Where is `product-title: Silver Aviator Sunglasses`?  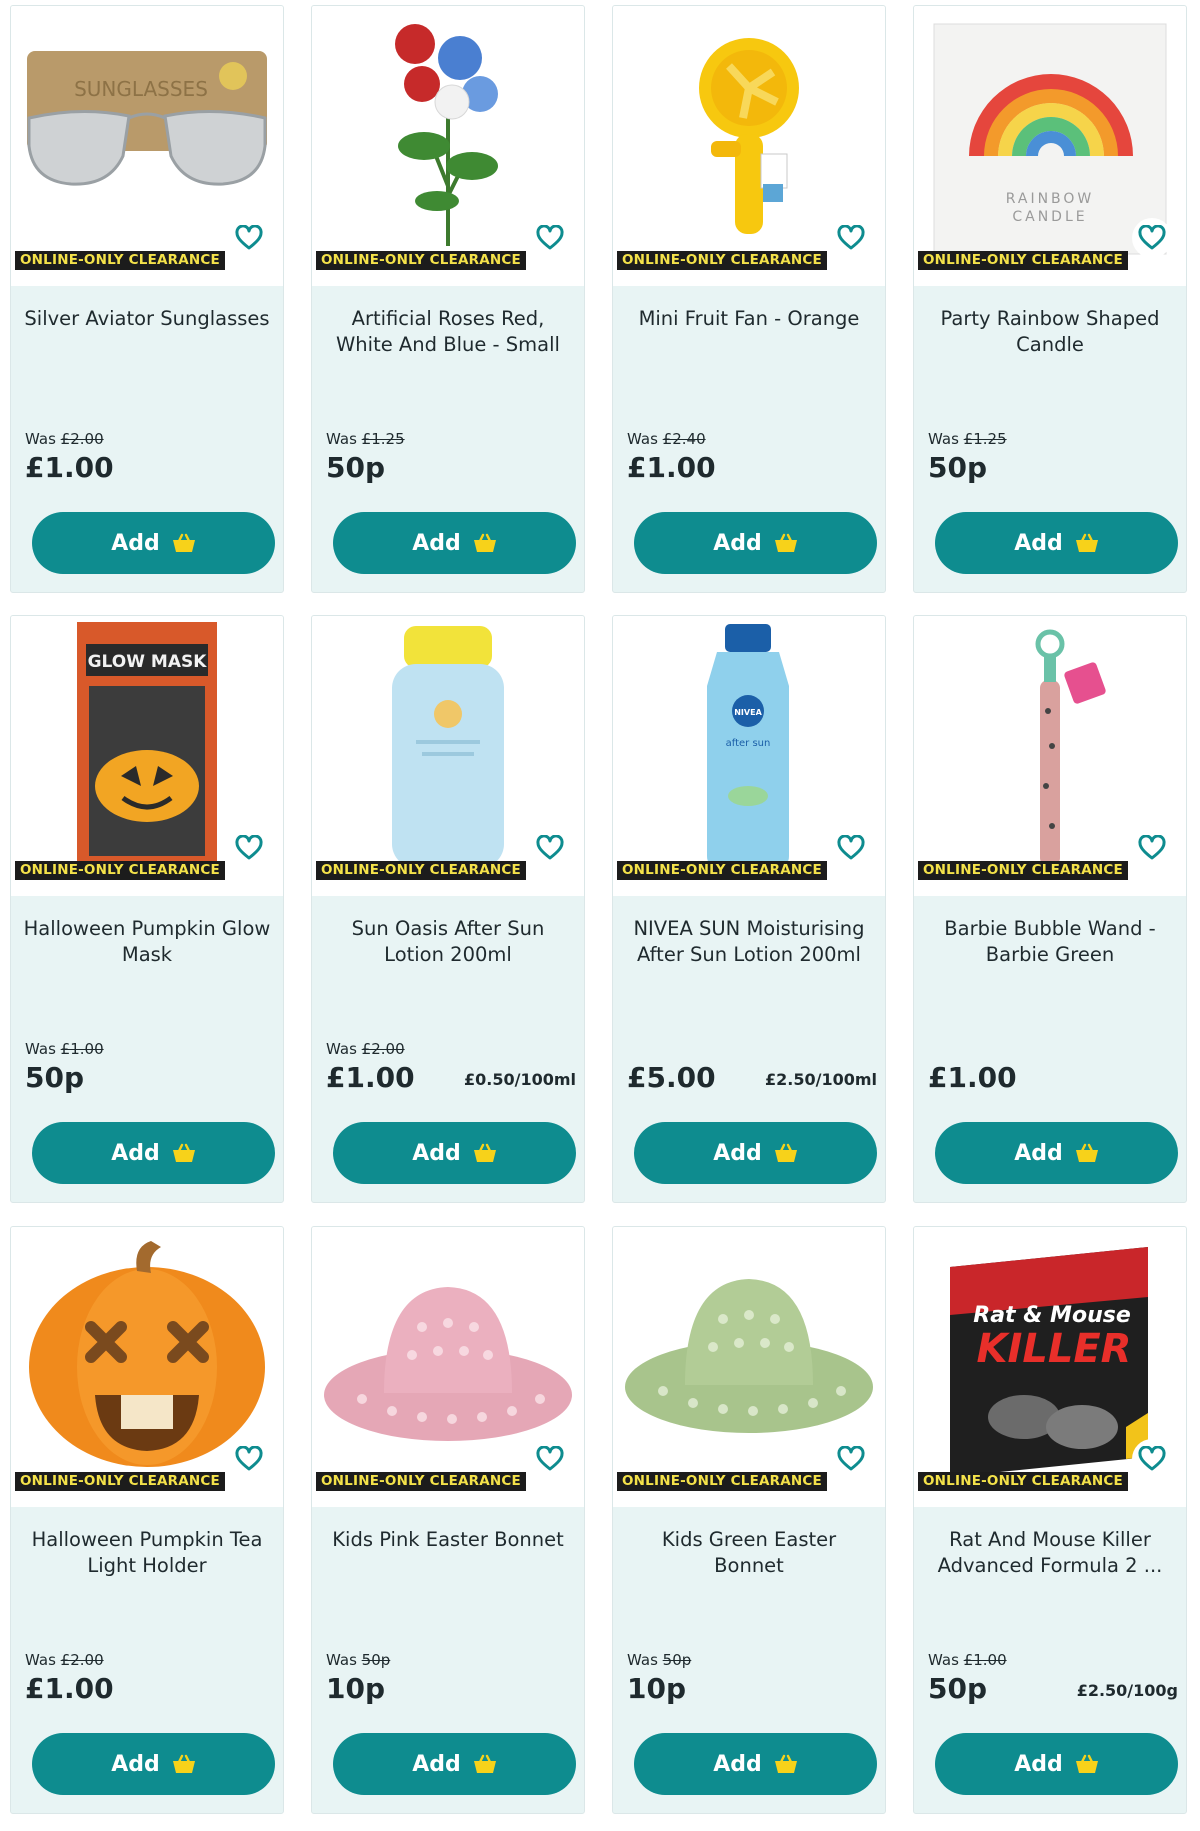 product-title: Silver Aviator Sunglasses is located at coordinates (147, 319).